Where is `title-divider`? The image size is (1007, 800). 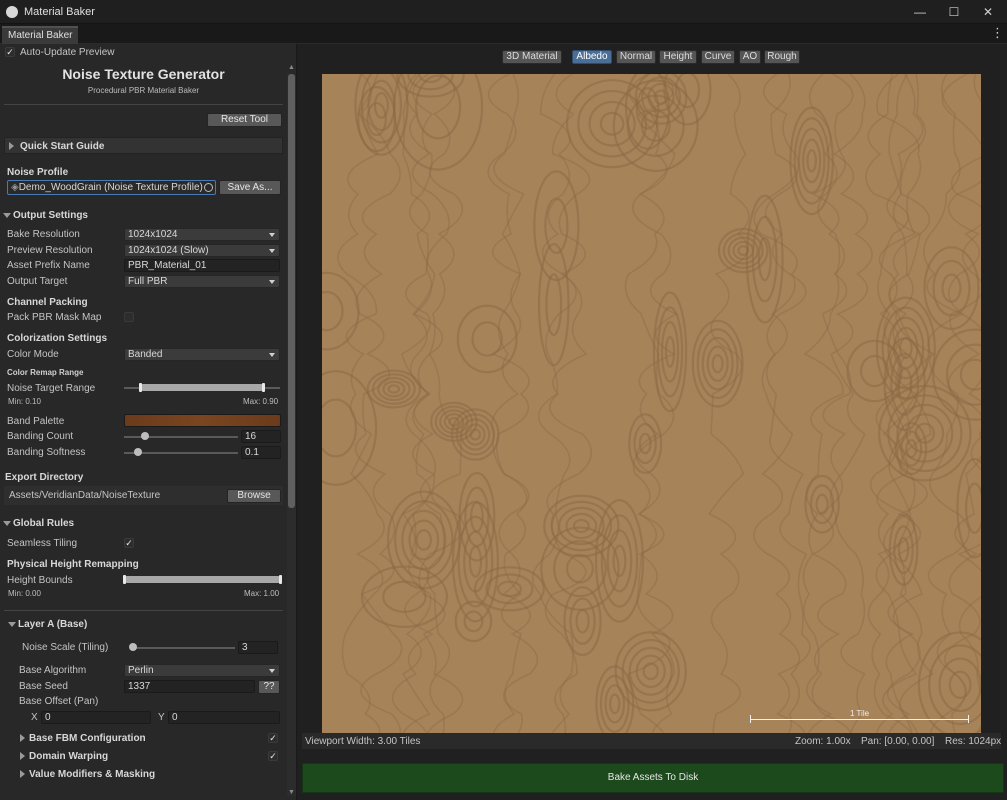 title-divider is located at coordinates (143, 104).